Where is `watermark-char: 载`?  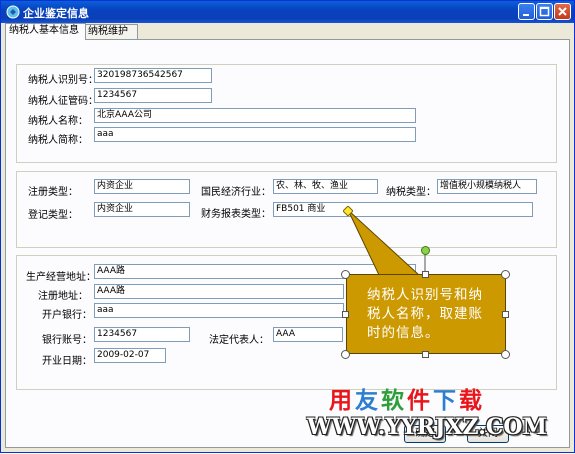
watermark-char: 载 is located at coordinates (472, 401).